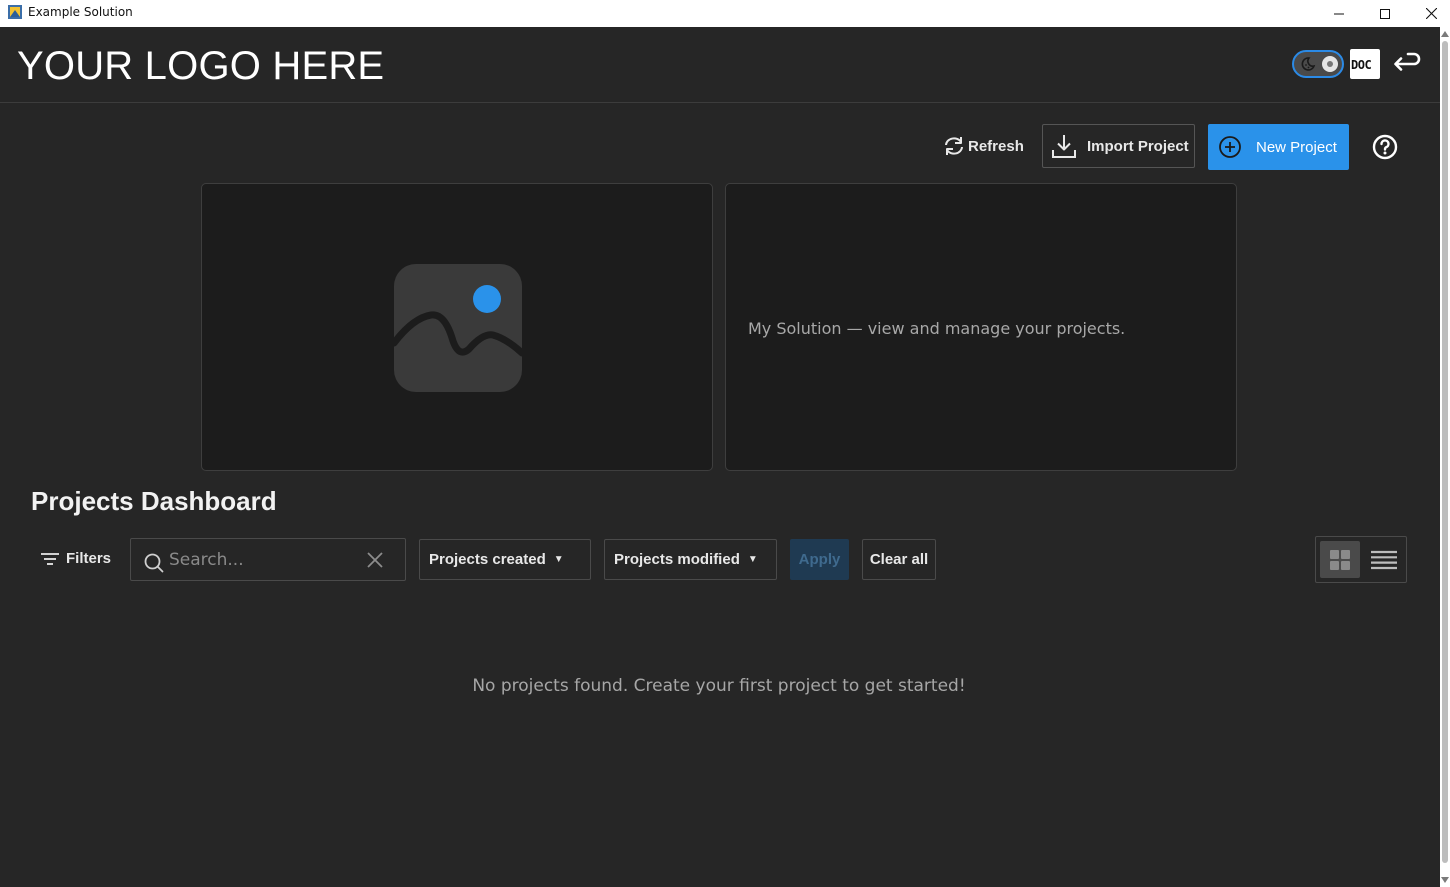  Describe the element at coordinates (996, 146) in the screenshot. I see `refresh-label: Refresh` at that location.